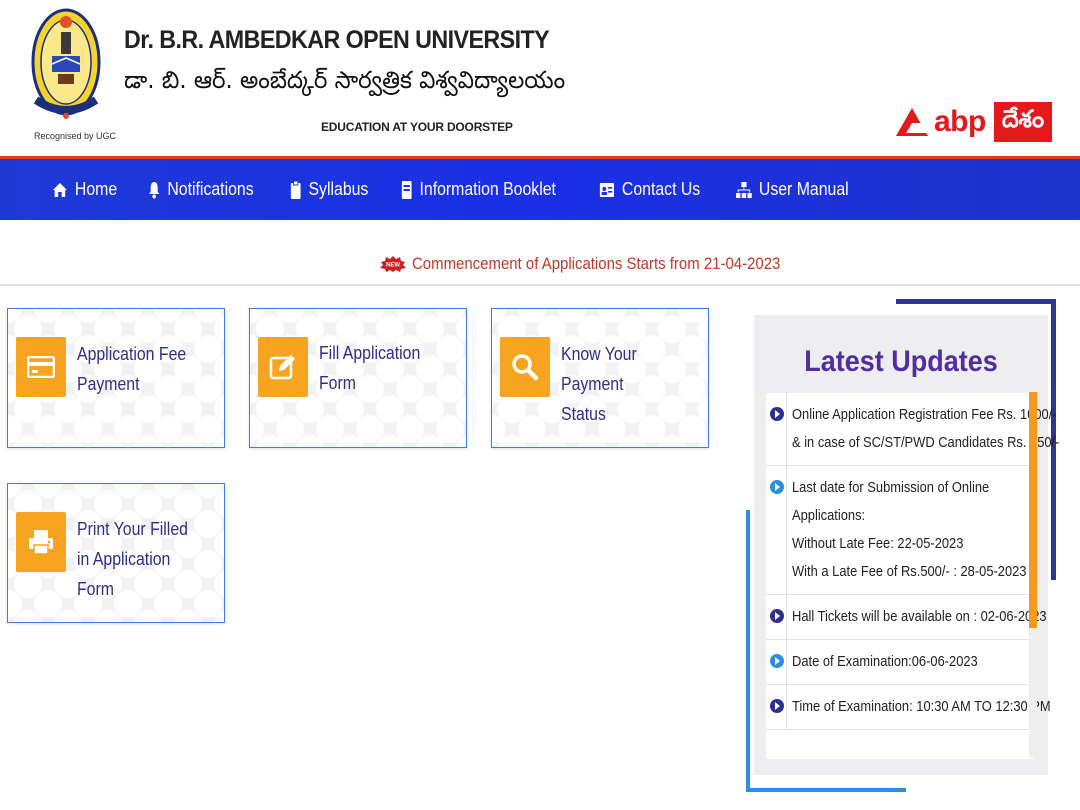  What do you see at coordinates (1023, 122) in the screenshot?
I see `desam-brand-text: దేశం` at bounding box center [1023, 122].